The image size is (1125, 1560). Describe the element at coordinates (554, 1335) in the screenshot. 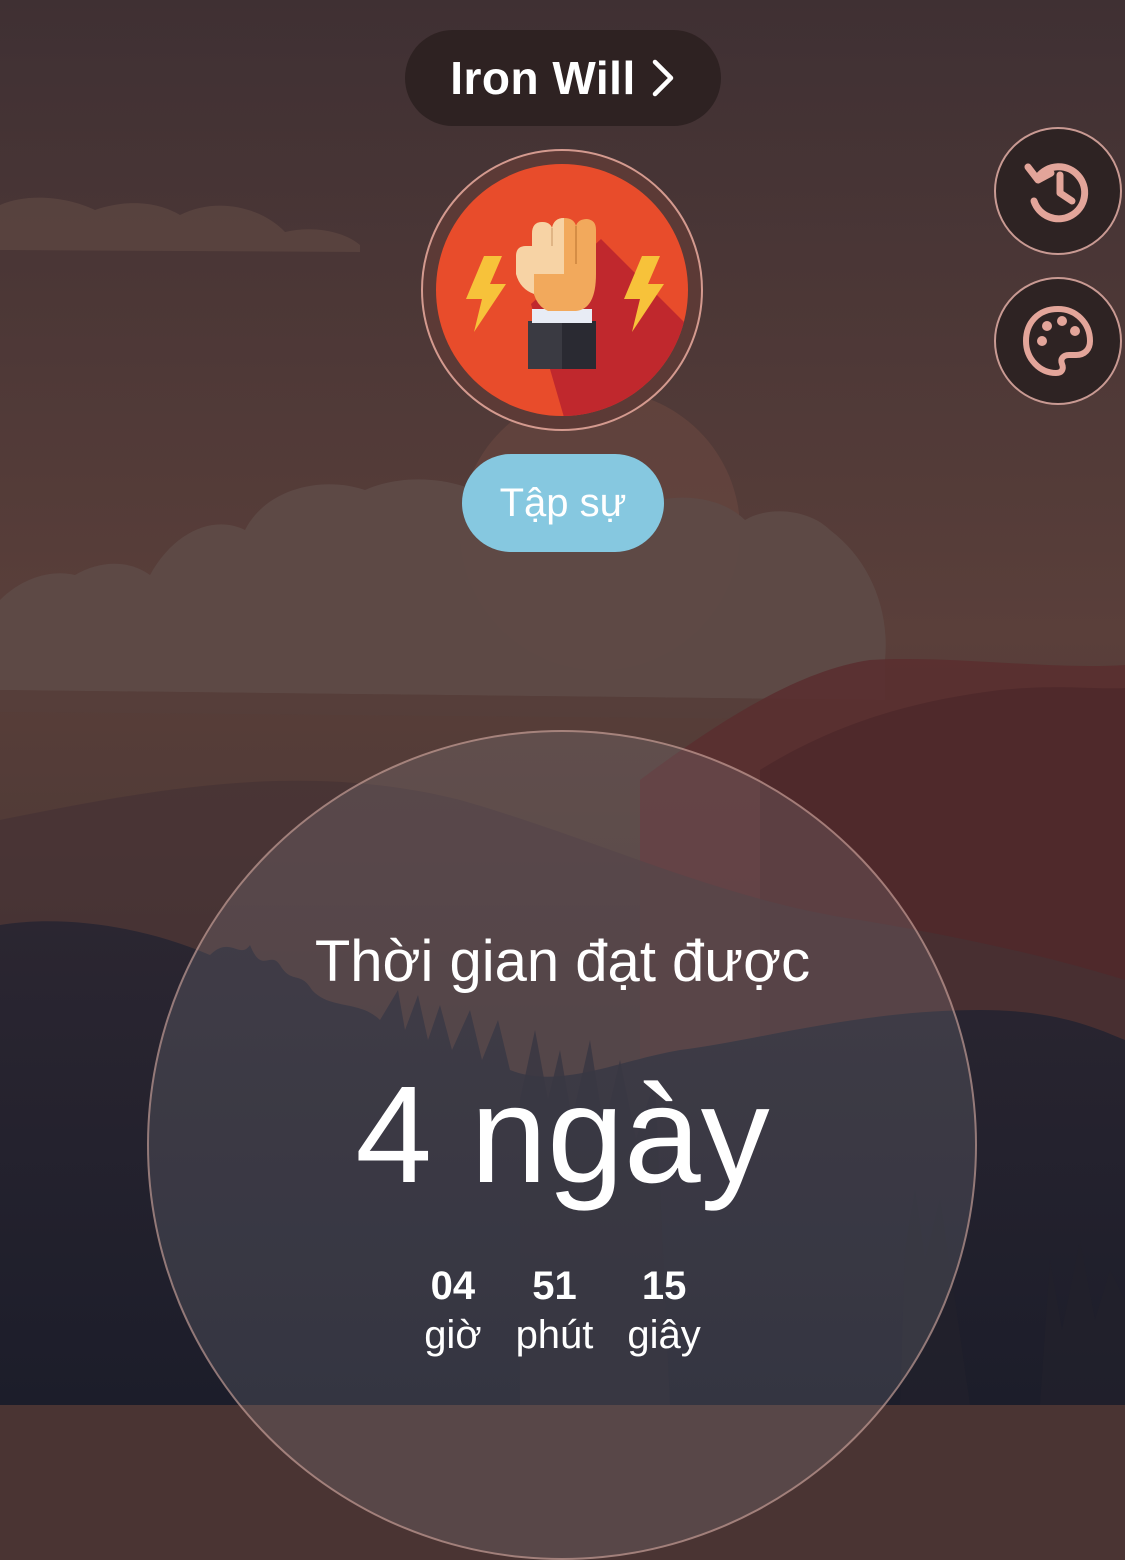

I see `minutes-label: phút` at that location.